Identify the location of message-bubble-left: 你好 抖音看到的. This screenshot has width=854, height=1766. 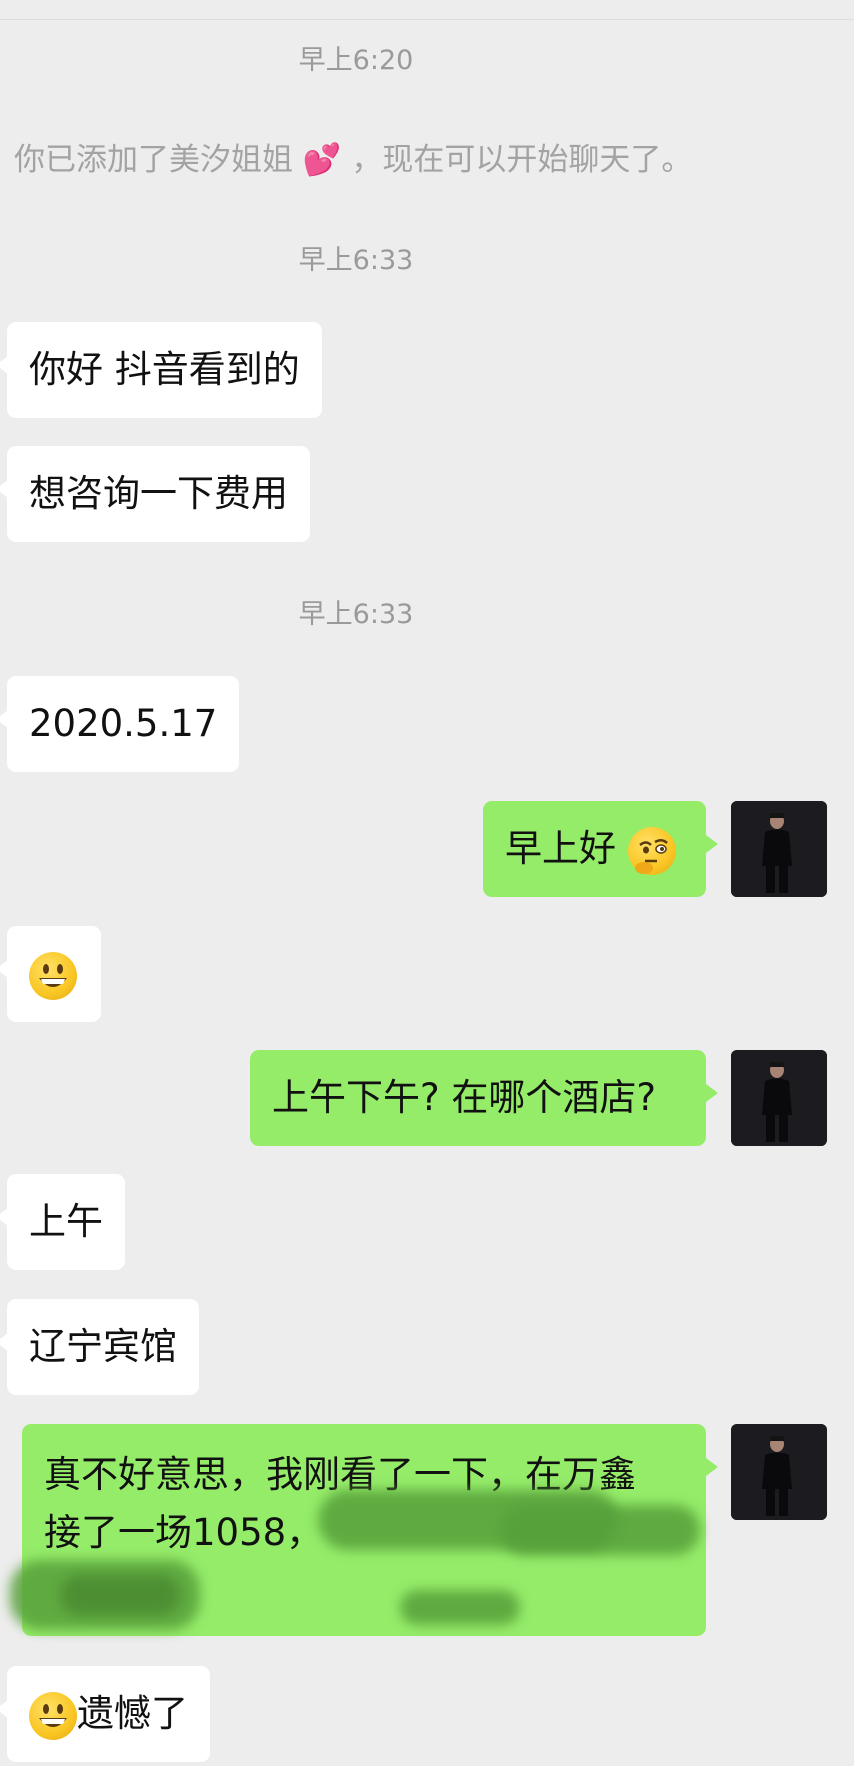
(161, 370).